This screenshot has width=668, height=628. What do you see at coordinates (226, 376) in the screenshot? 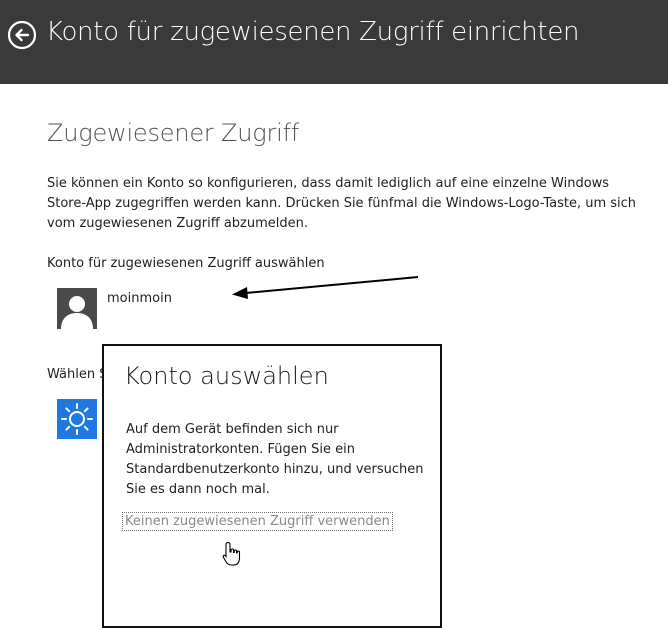
I see `dialog-title: Konto auswählen` at bounding box center [226, 376].